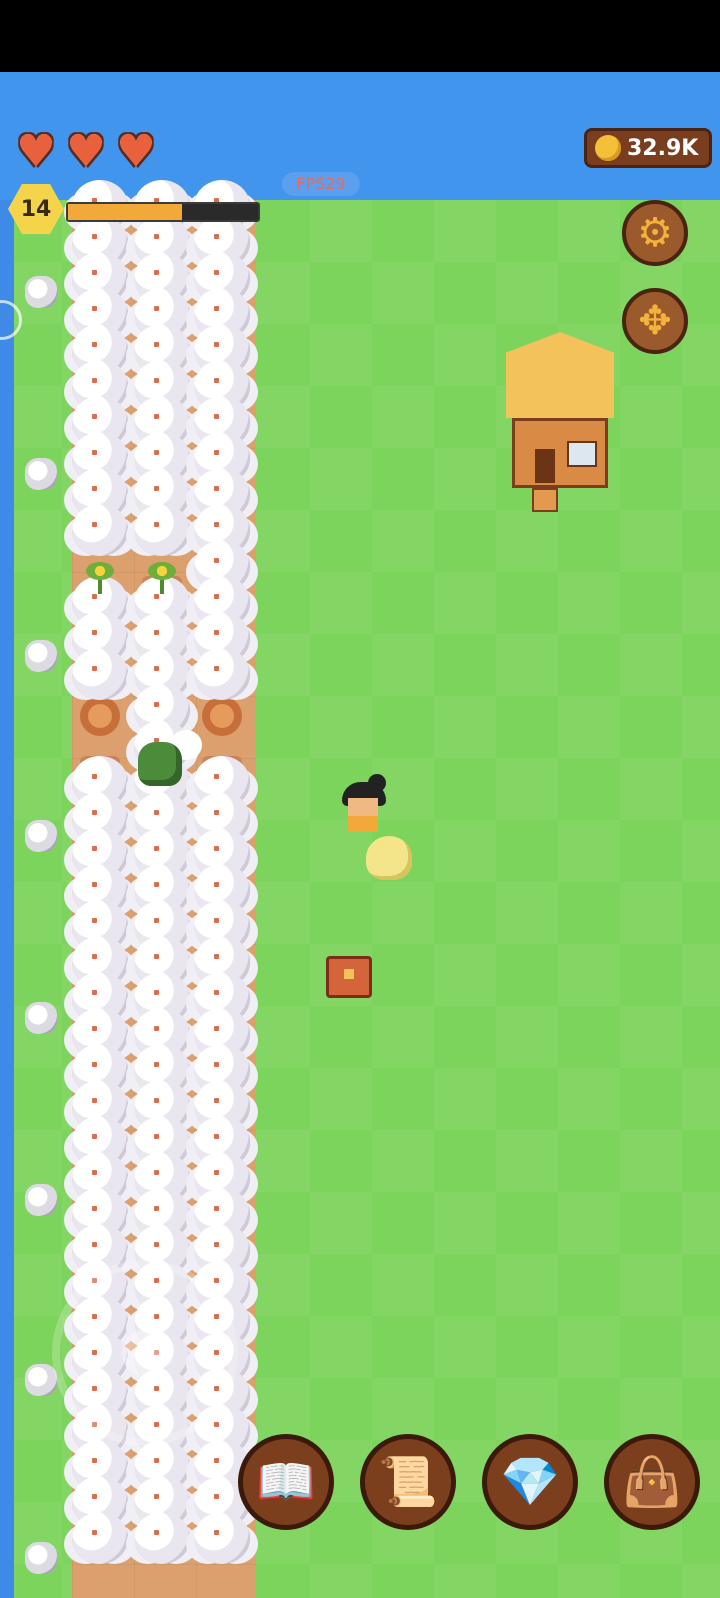 Image resolution: width=720 pixels, height=1598 pixels. I want to click on health-hearts: ♥ ♥ ♥, so click(86, 151).